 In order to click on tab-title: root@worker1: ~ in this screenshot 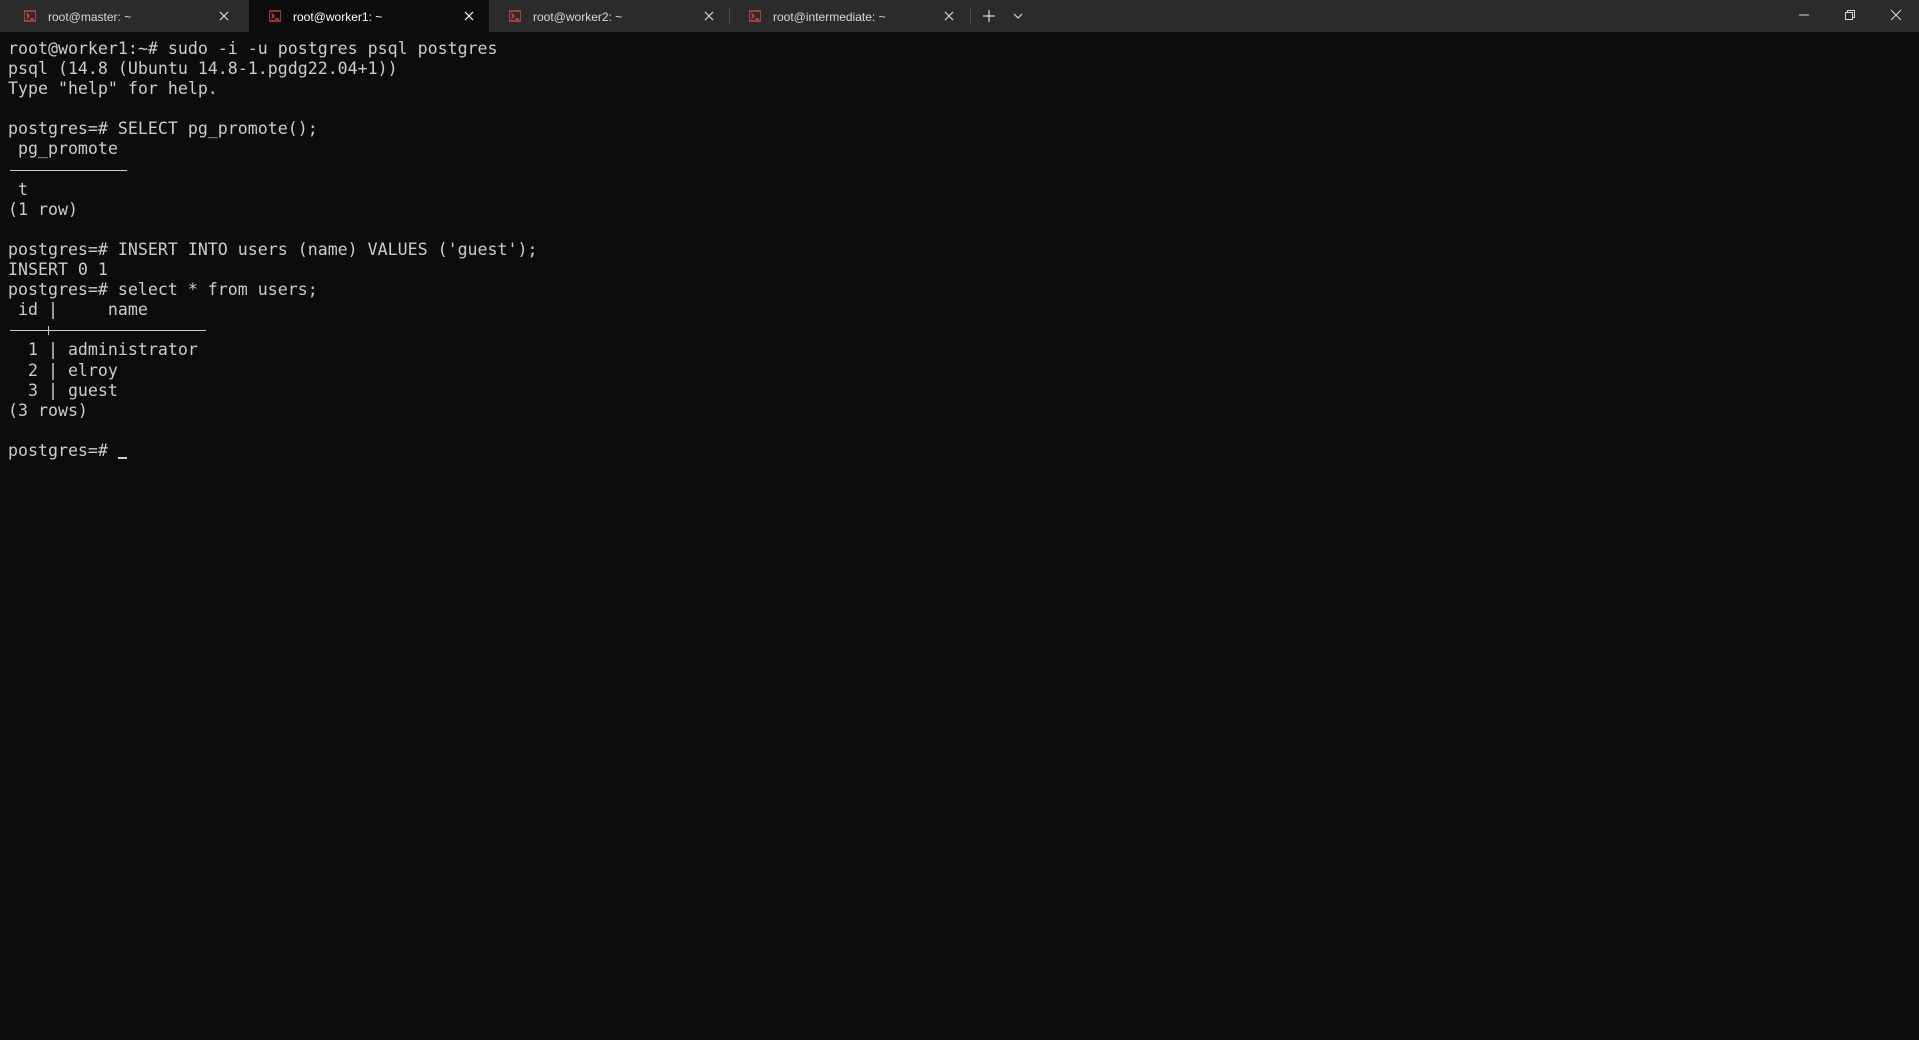, I will do `click(338, 17)`.